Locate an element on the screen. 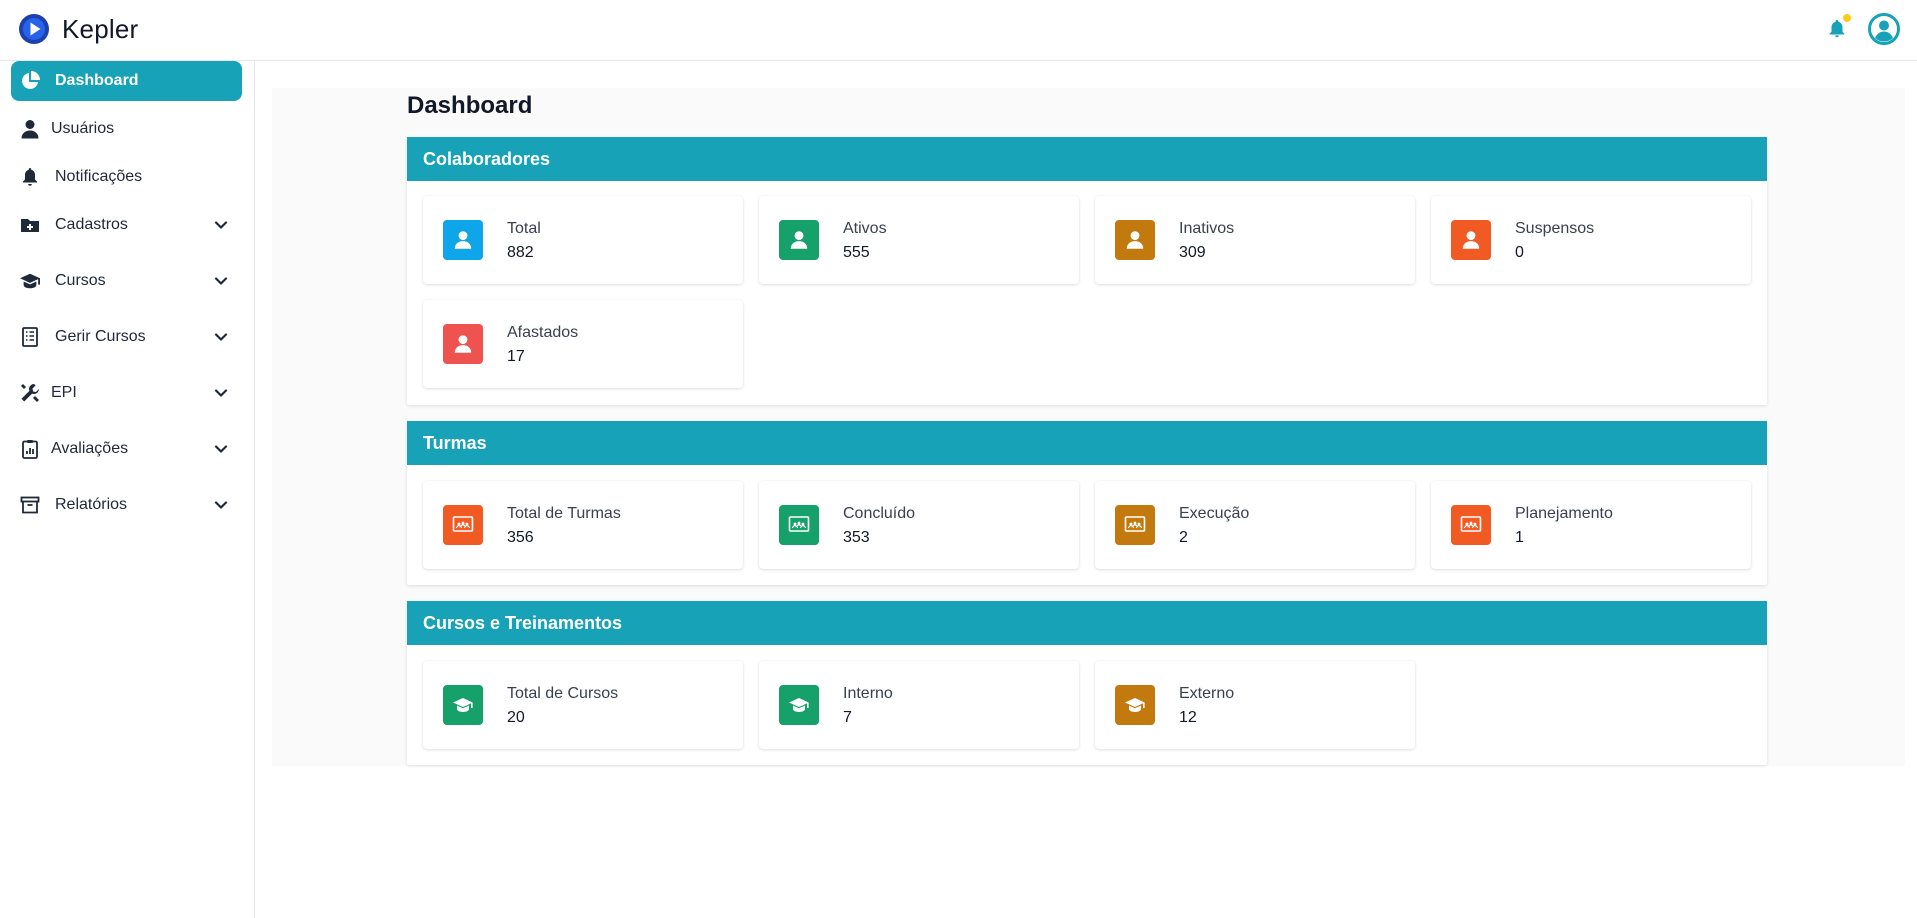 The width and height of the screenshot is (1917, 918). stat-card-total-de-turmas: Total de Turmas 356 is located at coordinates (583, 525).